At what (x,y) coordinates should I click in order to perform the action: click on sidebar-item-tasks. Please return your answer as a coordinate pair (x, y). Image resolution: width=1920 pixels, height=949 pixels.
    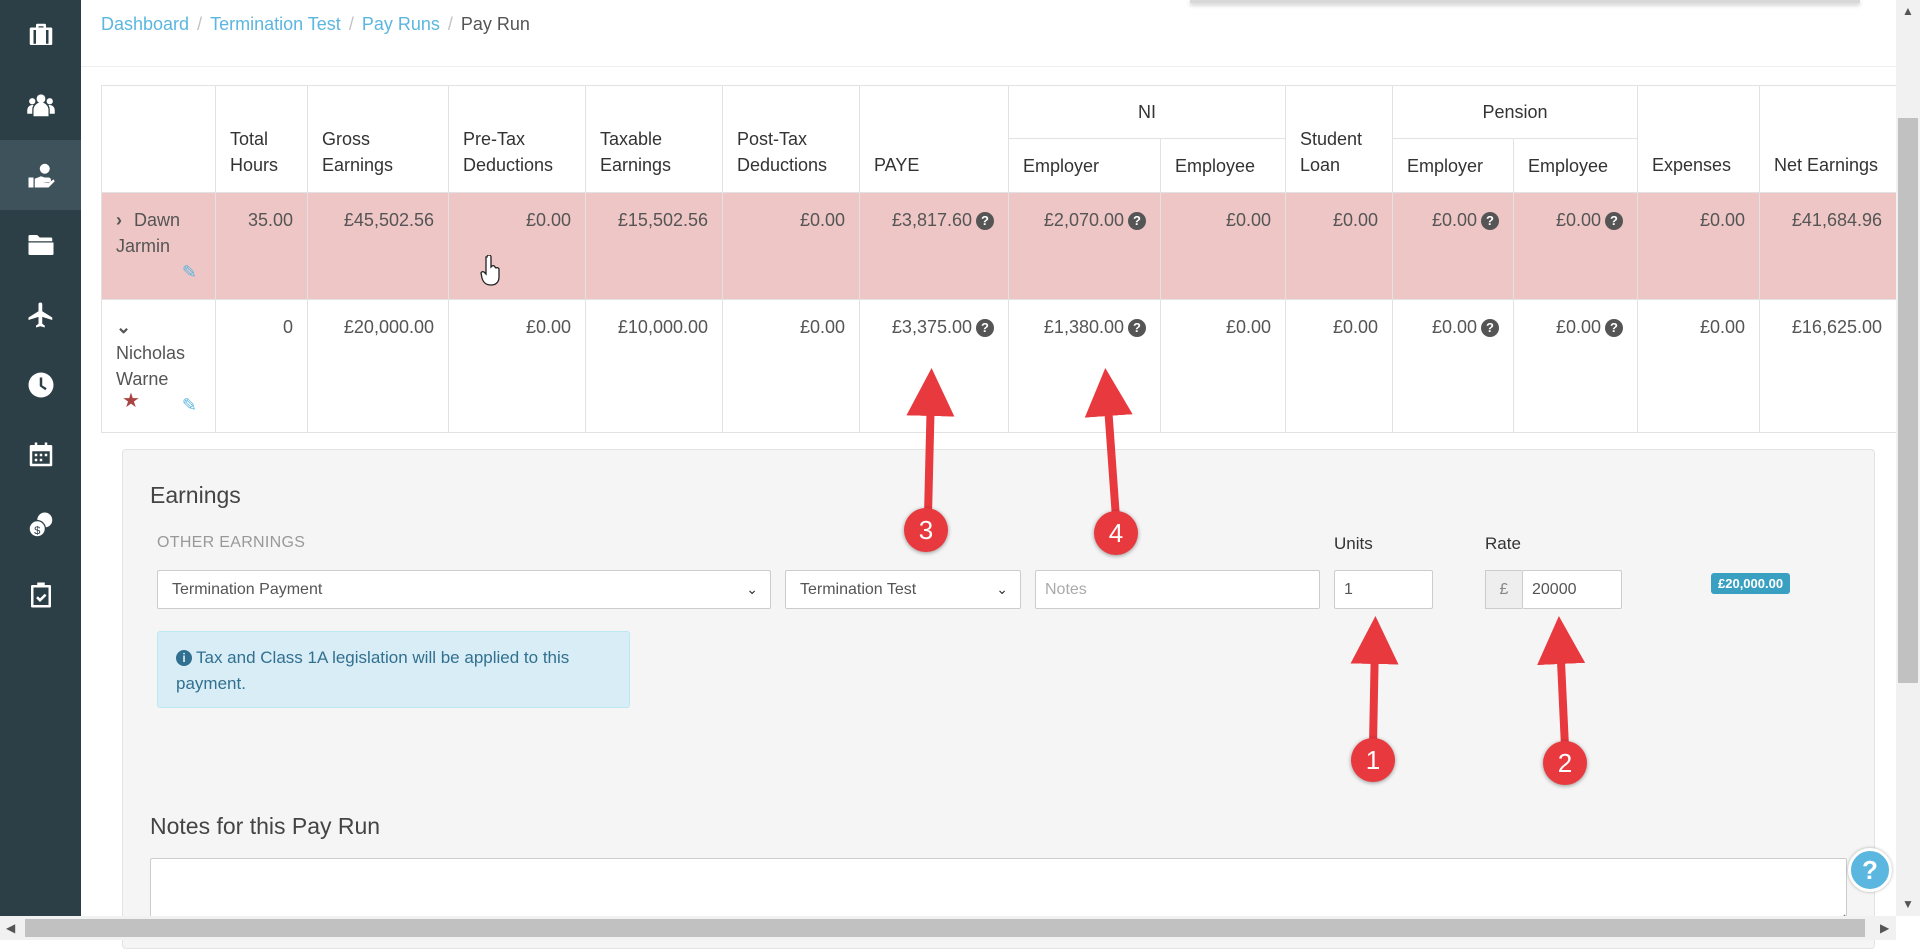
    Looking at the image, I should click on (40, 595).